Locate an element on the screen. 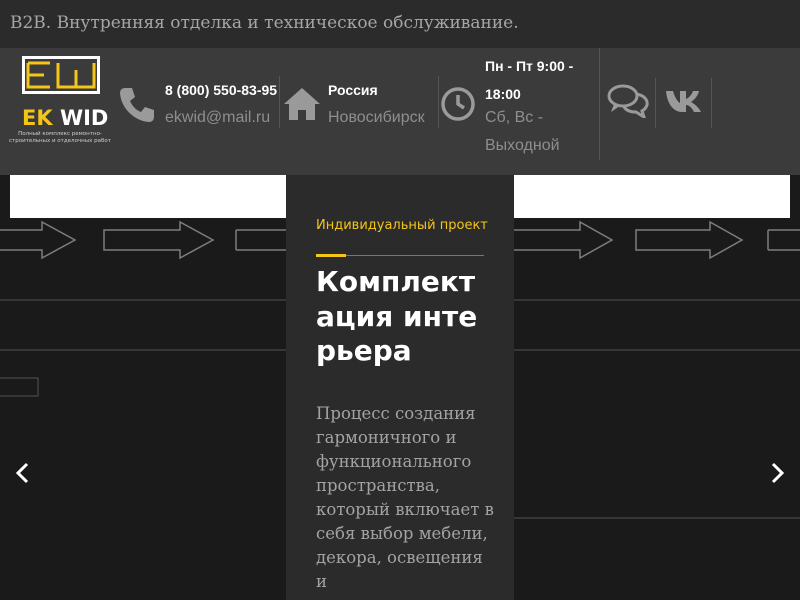  clock-icon is located at coordinates (458, 104).